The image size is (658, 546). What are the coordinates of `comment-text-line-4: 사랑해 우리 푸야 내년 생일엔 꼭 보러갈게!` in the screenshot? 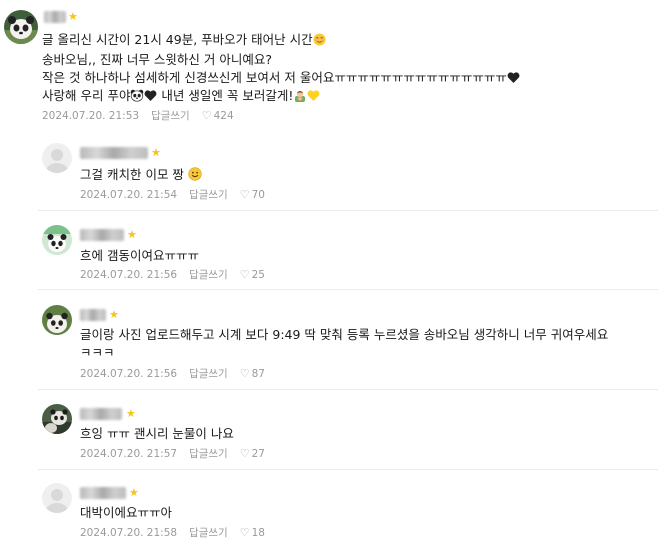 It's located at (181, 97).